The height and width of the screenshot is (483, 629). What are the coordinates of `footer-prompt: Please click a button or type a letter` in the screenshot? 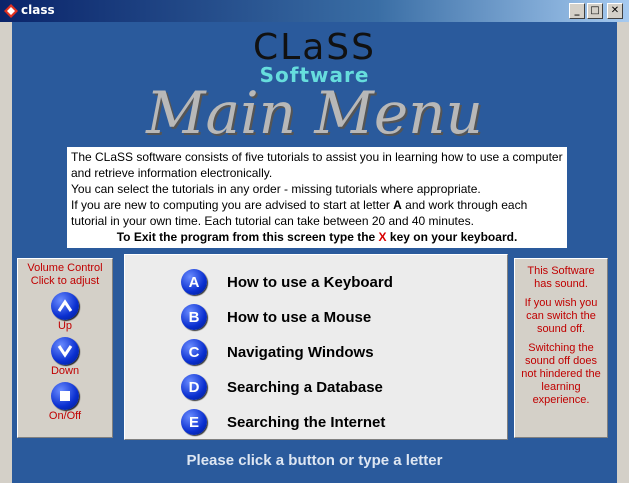 It's located at (314, 460).